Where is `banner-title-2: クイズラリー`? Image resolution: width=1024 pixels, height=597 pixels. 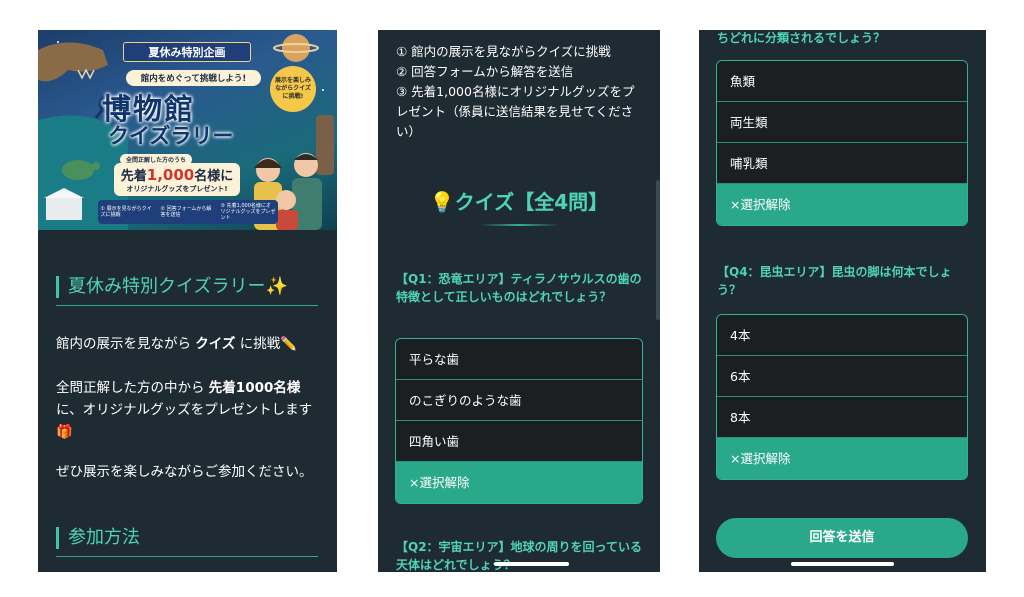
banner-title-2: クイズラリー is located at coordinates (171, 136).